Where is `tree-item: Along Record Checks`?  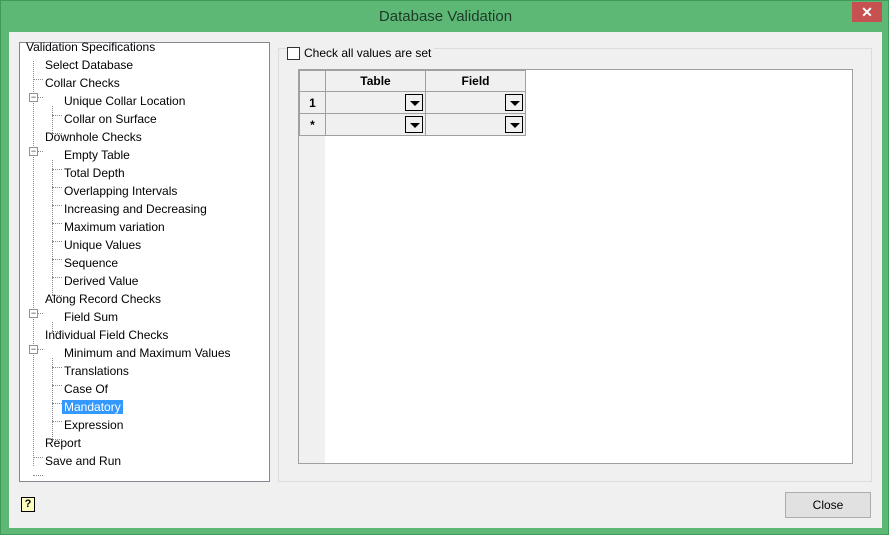
tree-item: Along Record Checks is located at coordinates (103, 299).